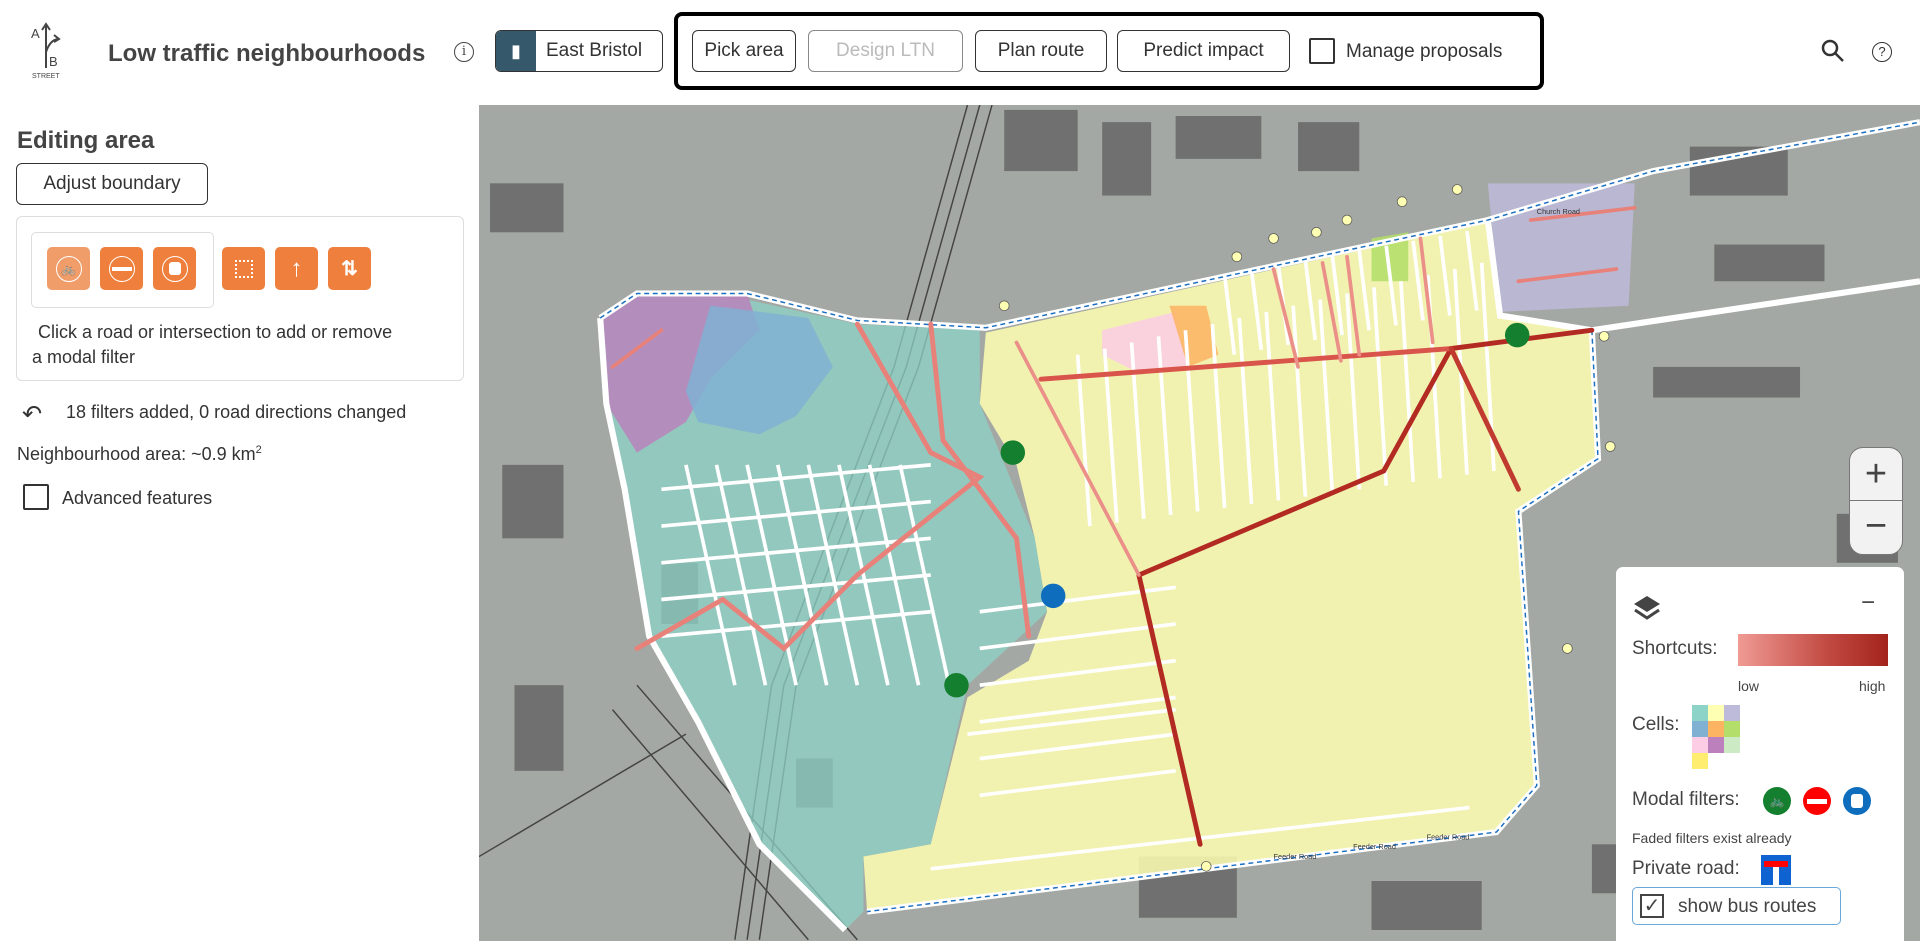 This screenshot has height=947, width=1920. What do you see at coordinates (885, 51) in the screenshot?
I see `nav-design-ltn: Design LTN` at bounding box center [885, 51].